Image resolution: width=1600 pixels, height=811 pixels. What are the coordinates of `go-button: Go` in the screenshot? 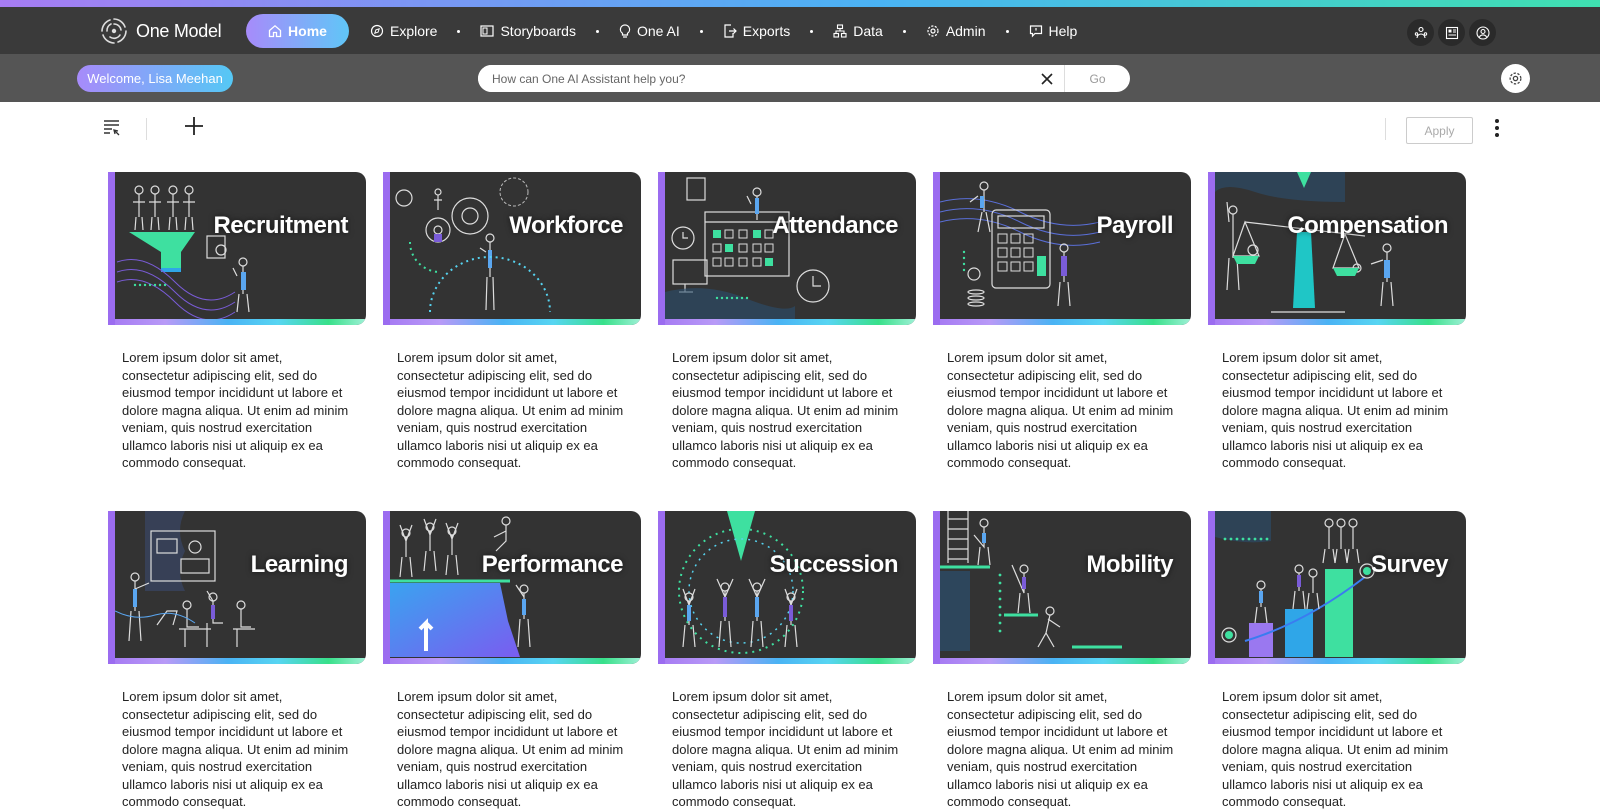 It's located at (1097, 78).